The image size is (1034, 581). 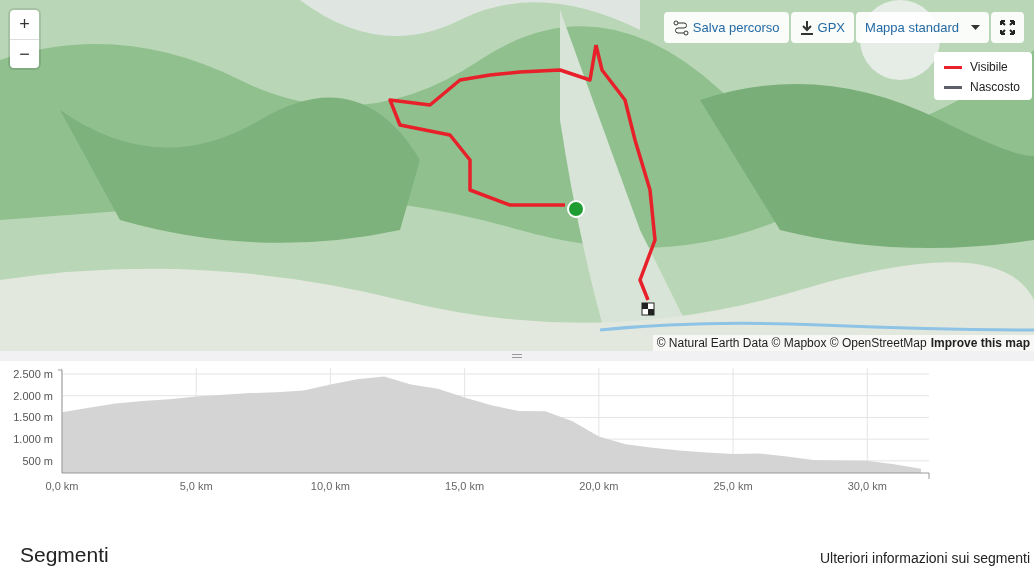 I want to click on zoom-in-button: +, so click(x=24, y=24).